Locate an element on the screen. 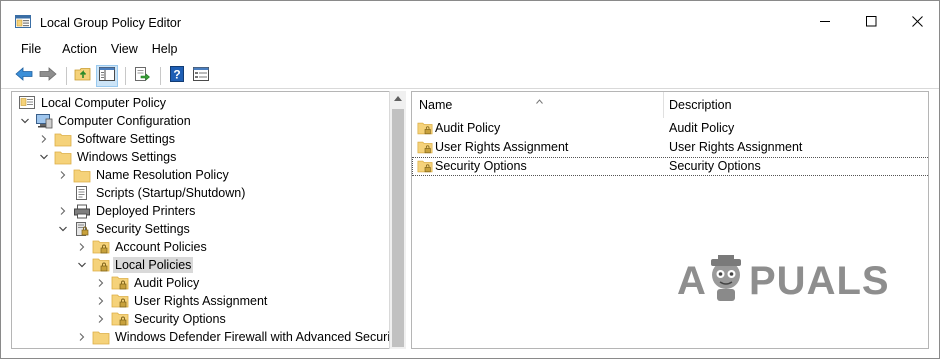 The width and height of the screenshot is (940, 359). tree-item-security-options: Security Options is located at coordinates (161, 319).